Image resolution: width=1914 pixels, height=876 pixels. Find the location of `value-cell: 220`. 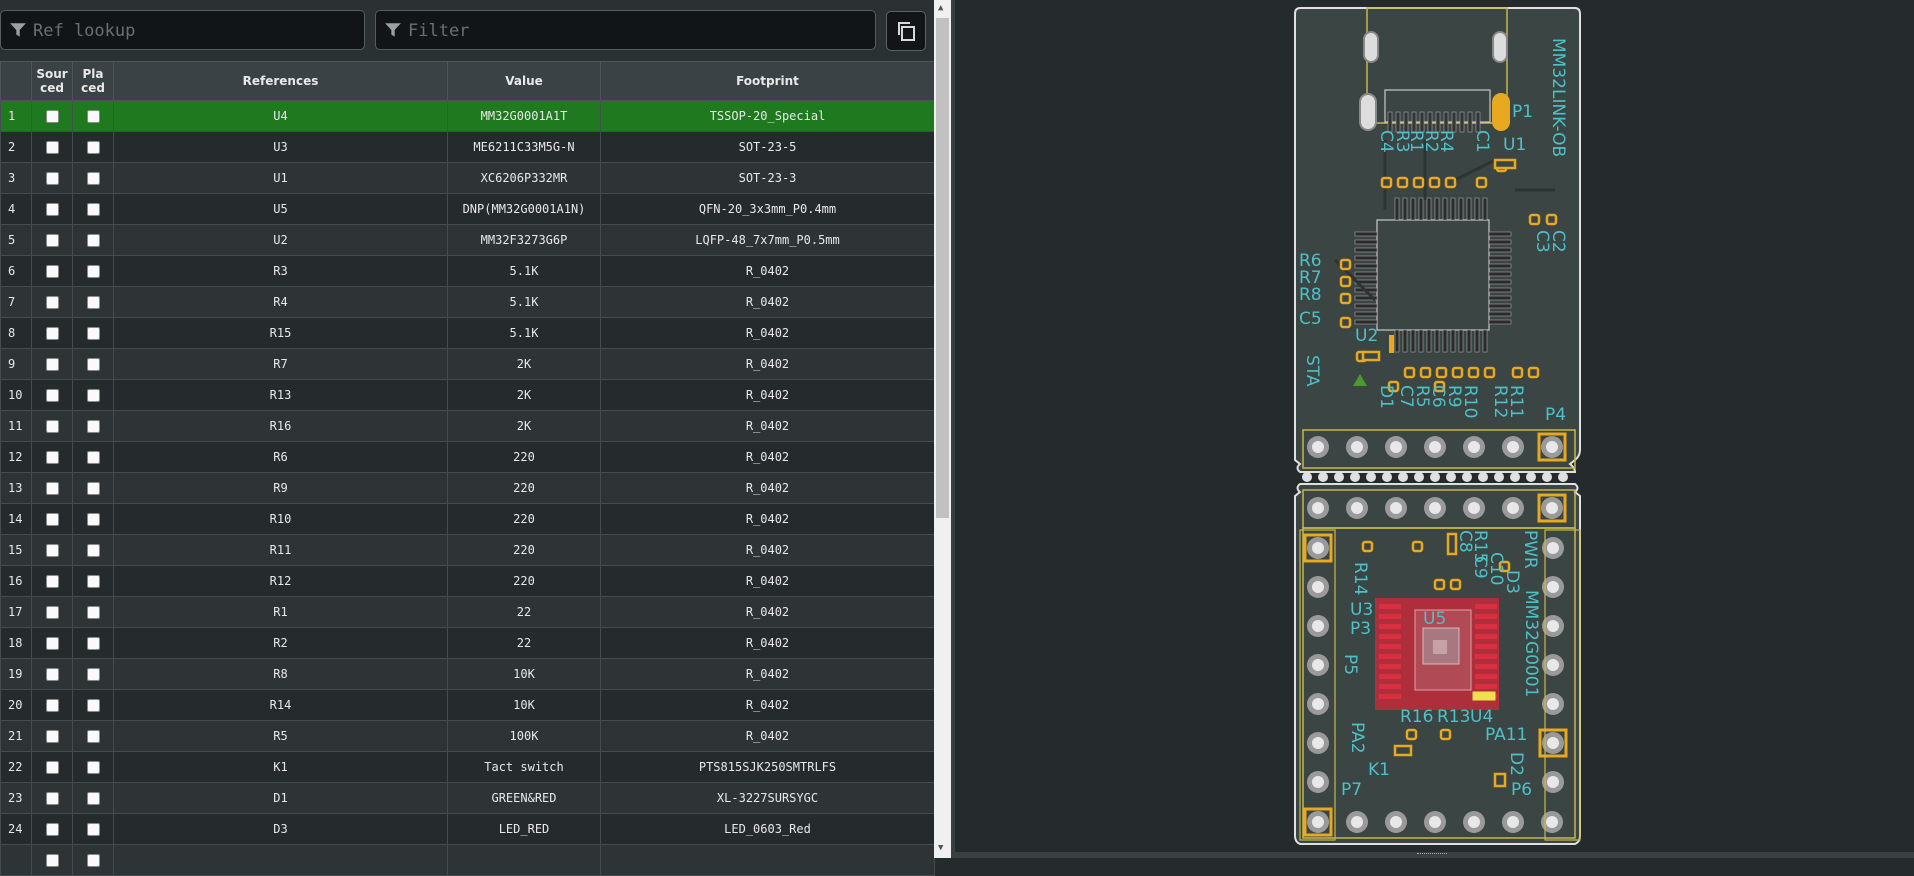

value-cell: 220 is located at coordinates (524, 457).